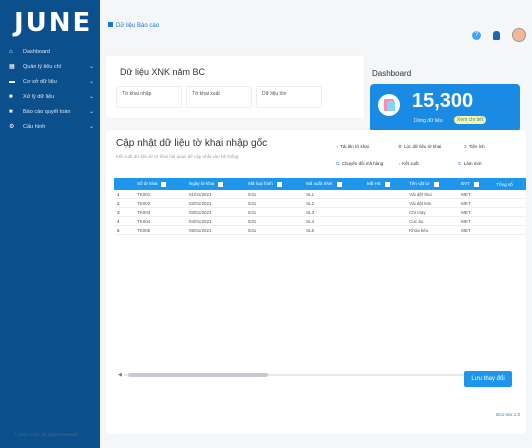  Describe the element at coordinates (215, 221) in the screenshot. I see `table-cell: 04/01/2021` at that location.